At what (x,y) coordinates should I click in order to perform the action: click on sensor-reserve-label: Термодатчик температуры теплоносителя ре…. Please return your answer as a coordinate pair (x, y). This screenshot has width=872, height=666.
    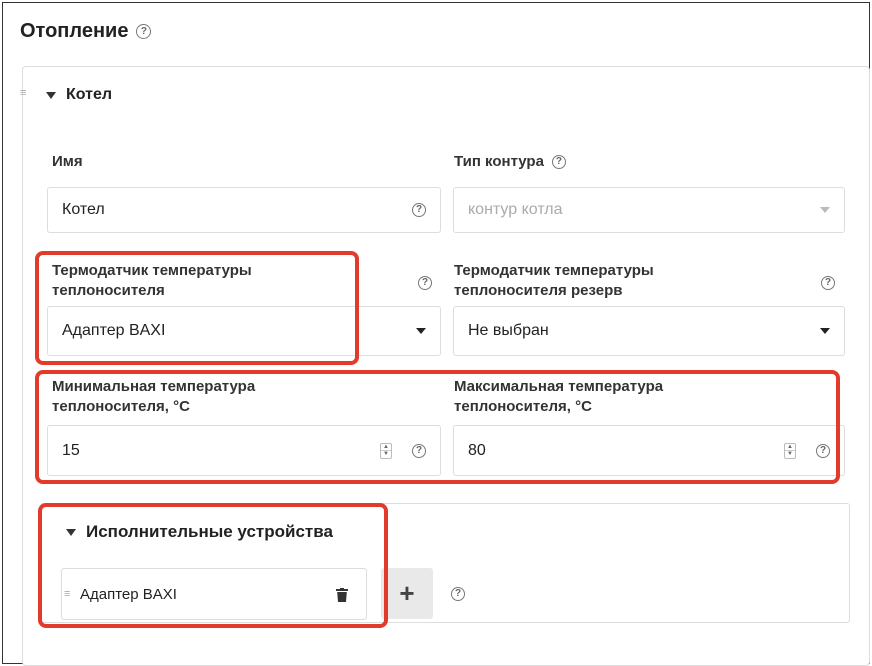
    Looking at the image, I should click on (554, 281).